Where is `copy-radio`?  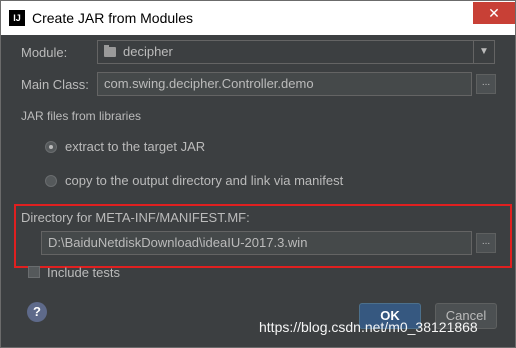 copy-radio is located at coordinates (51, 181).